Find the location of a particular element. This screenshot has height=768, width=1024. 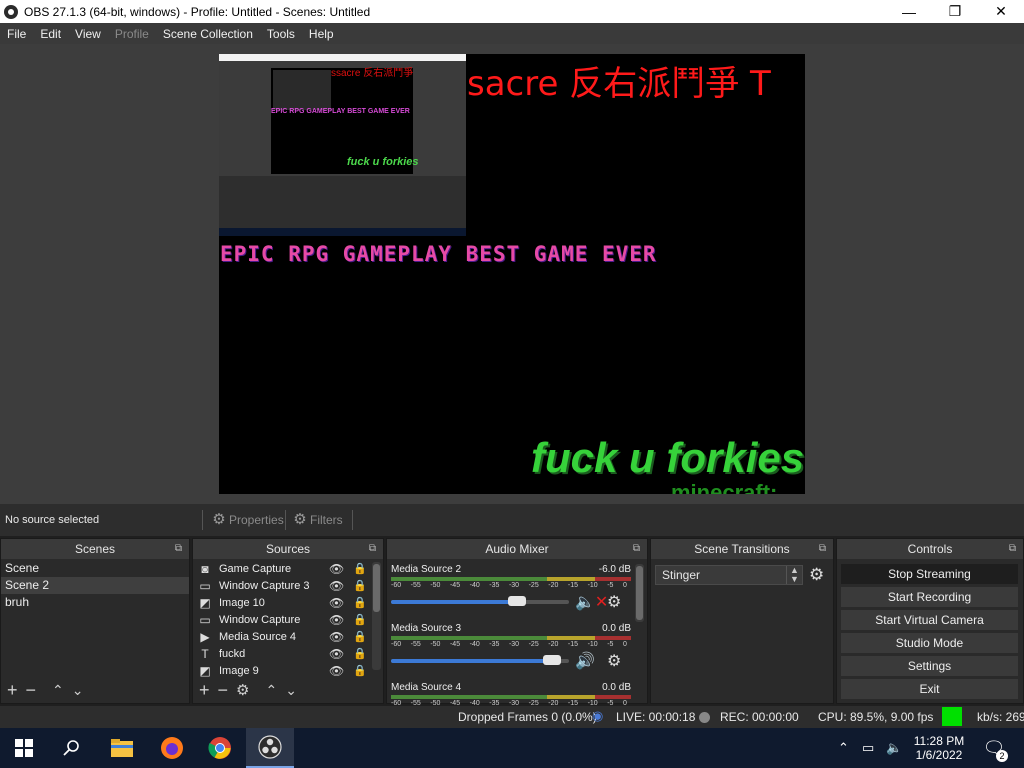

source-item: ▶ Media Source 4 👁 🔒 is located at coordinates (288, 636).